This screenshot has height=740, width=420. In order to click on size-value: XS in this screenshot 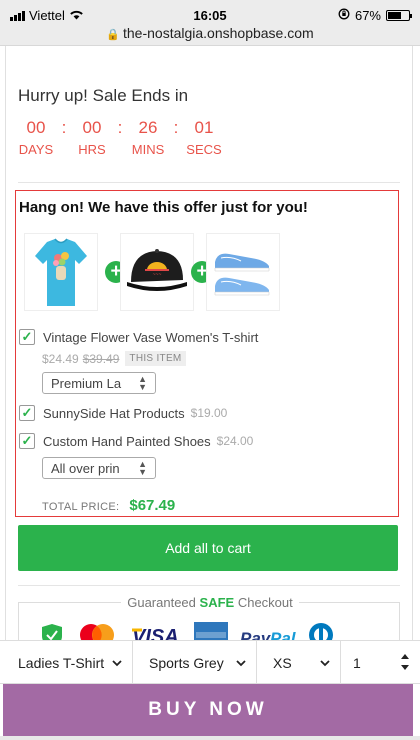, I will do `click(282, 663)`.